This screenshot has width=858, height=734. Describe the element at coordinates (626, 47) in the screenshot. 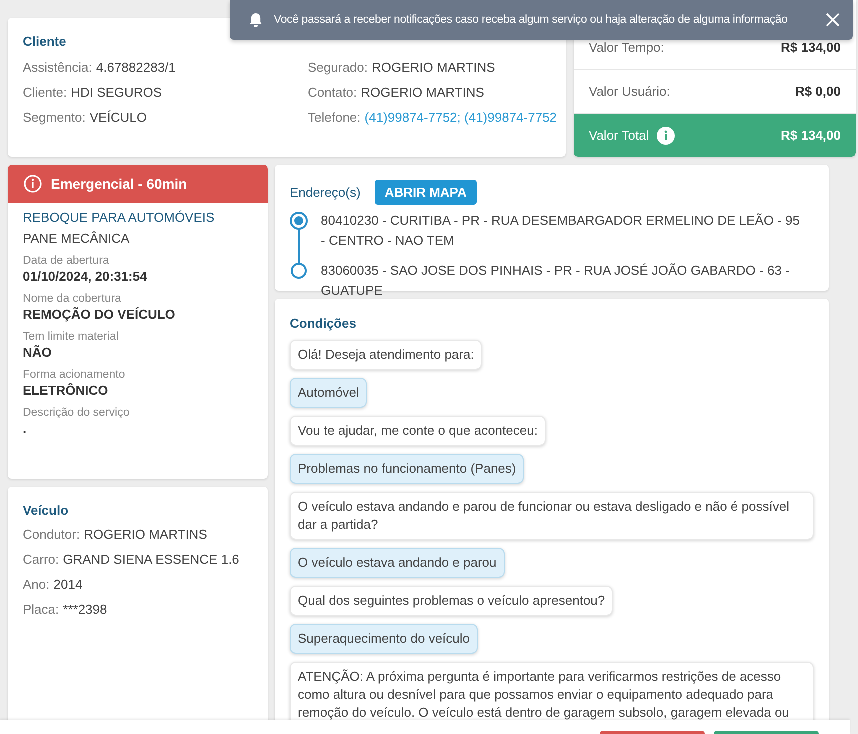

I see `value-label: Valor Tempo:` at that location.